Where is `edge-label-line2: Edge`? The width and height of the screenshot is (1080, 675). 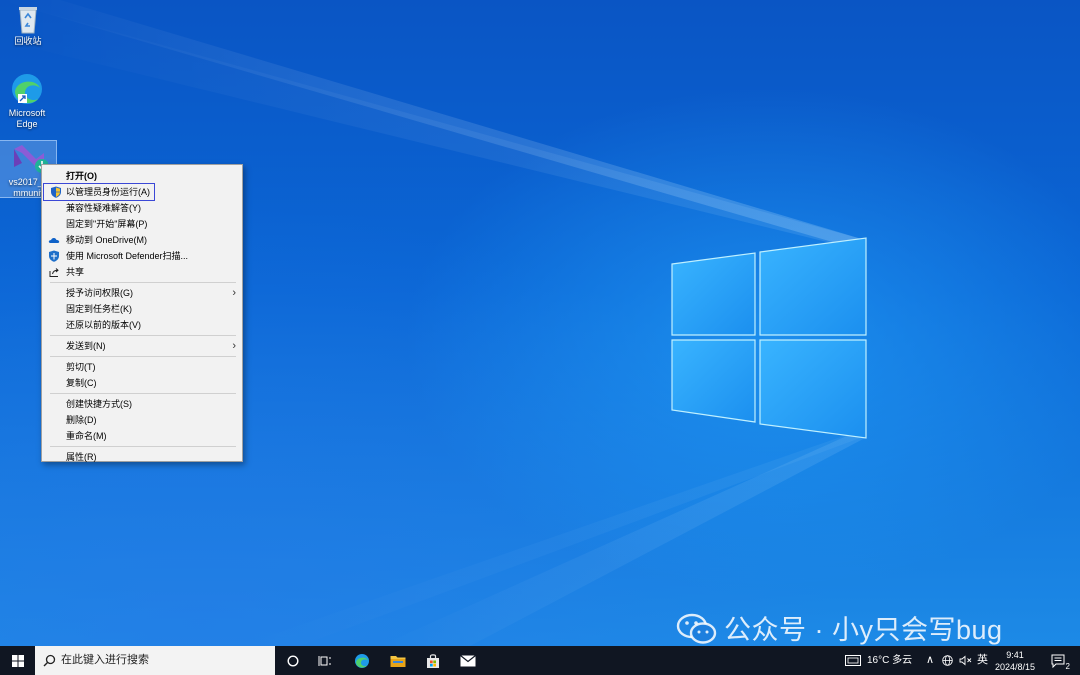 edge-label-line2: Edge is located at coordinates (27, 124).